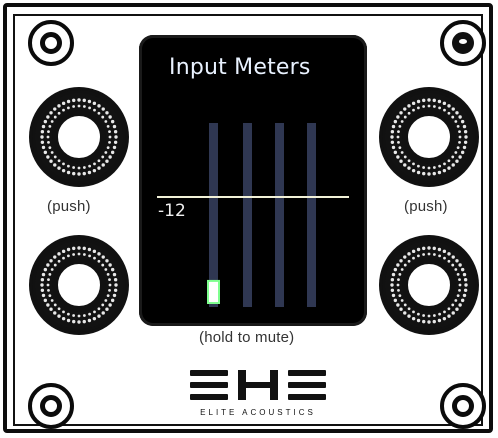 The width and height of the screenshot is (498, 438). I want to click on screw-bottom-left-icon, so click(51, 406).